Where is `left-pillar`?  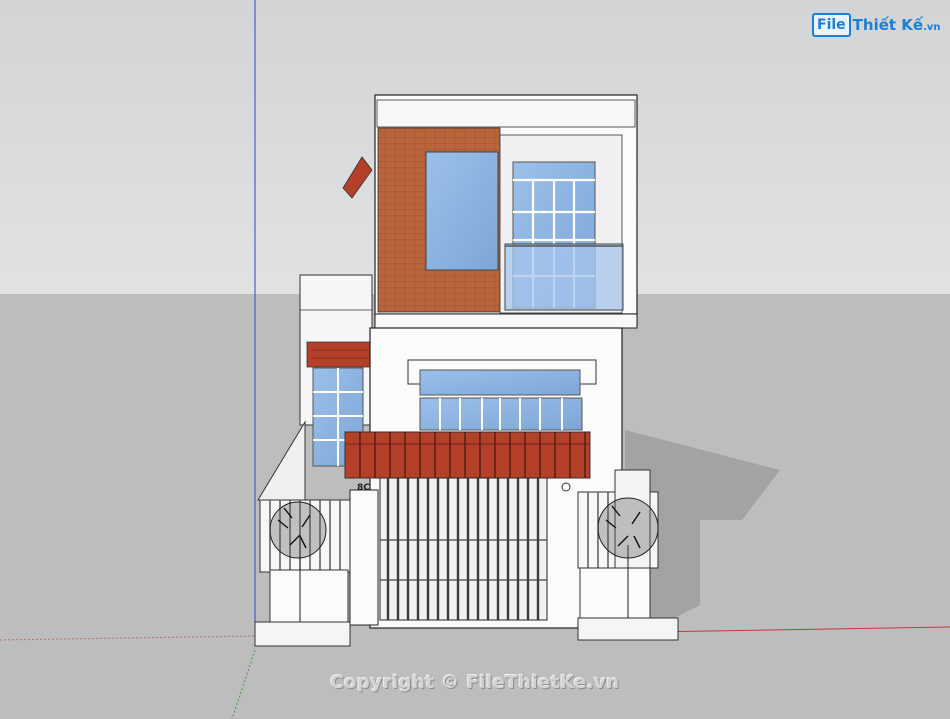 left-pillar is located at coordinates (364, 557).